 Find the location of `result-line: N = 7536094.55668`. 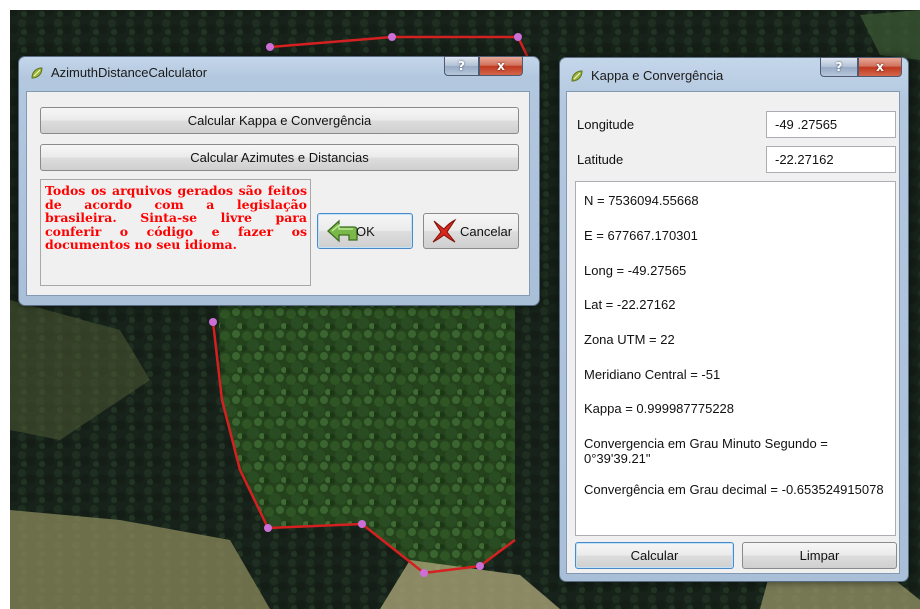

result-line: N = 7536094.55668 is located at coordinates (641, 200).